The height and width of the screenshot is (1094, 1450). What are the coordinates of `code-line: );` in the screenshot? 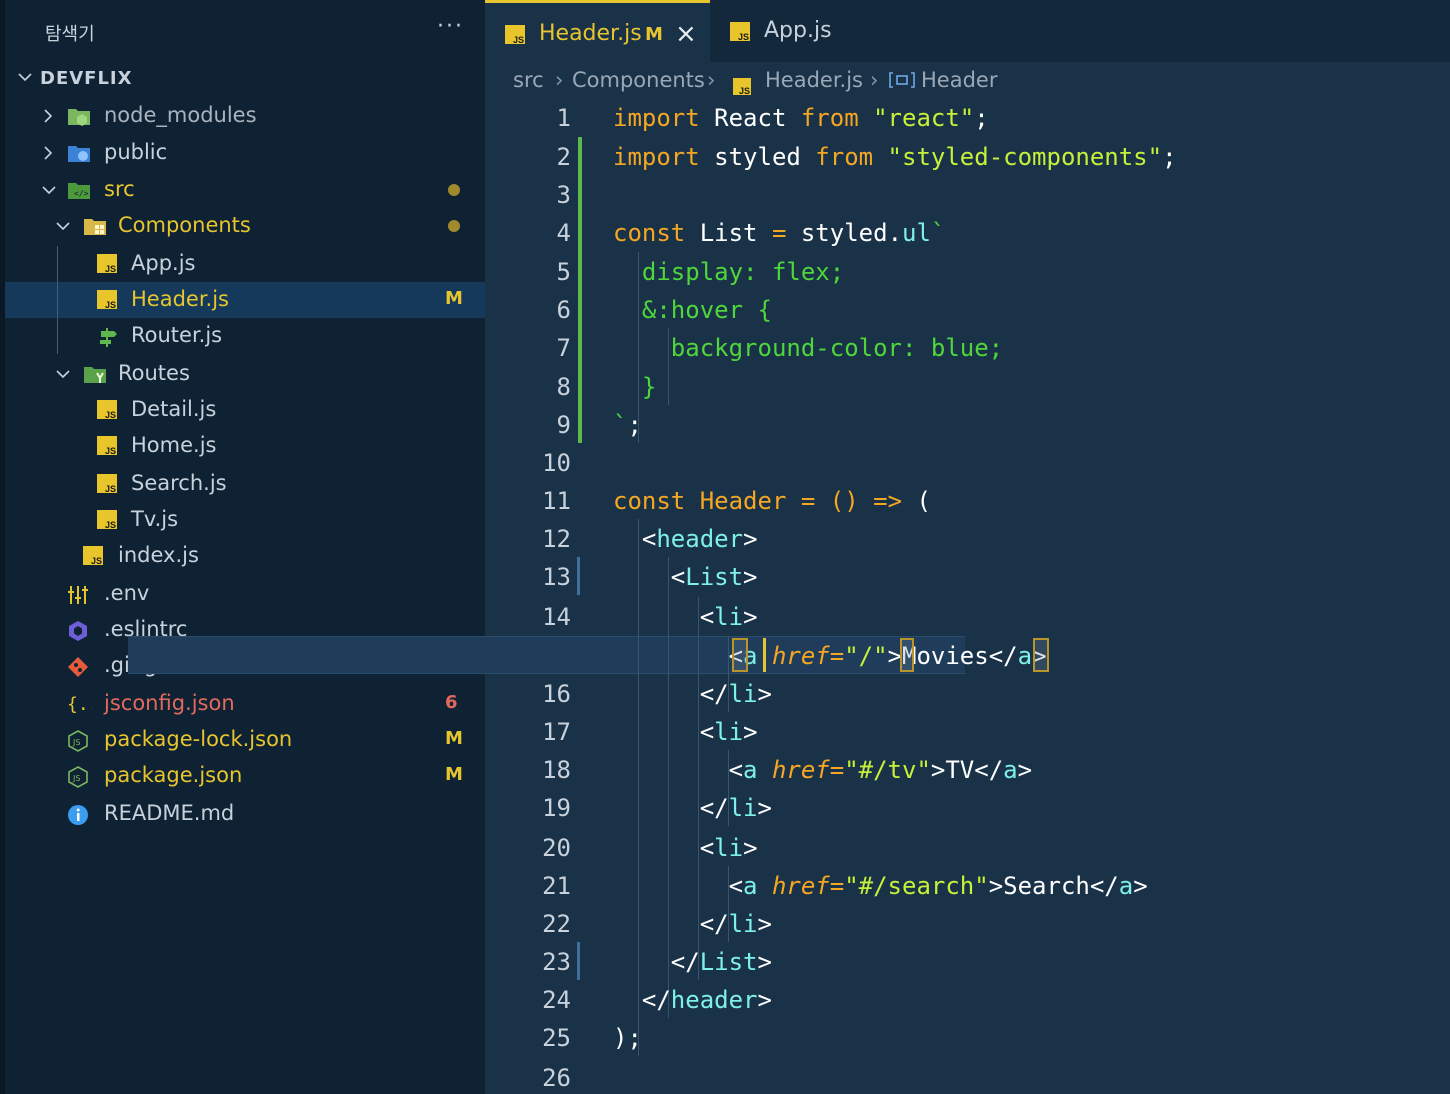 It's located at (627, 1038).